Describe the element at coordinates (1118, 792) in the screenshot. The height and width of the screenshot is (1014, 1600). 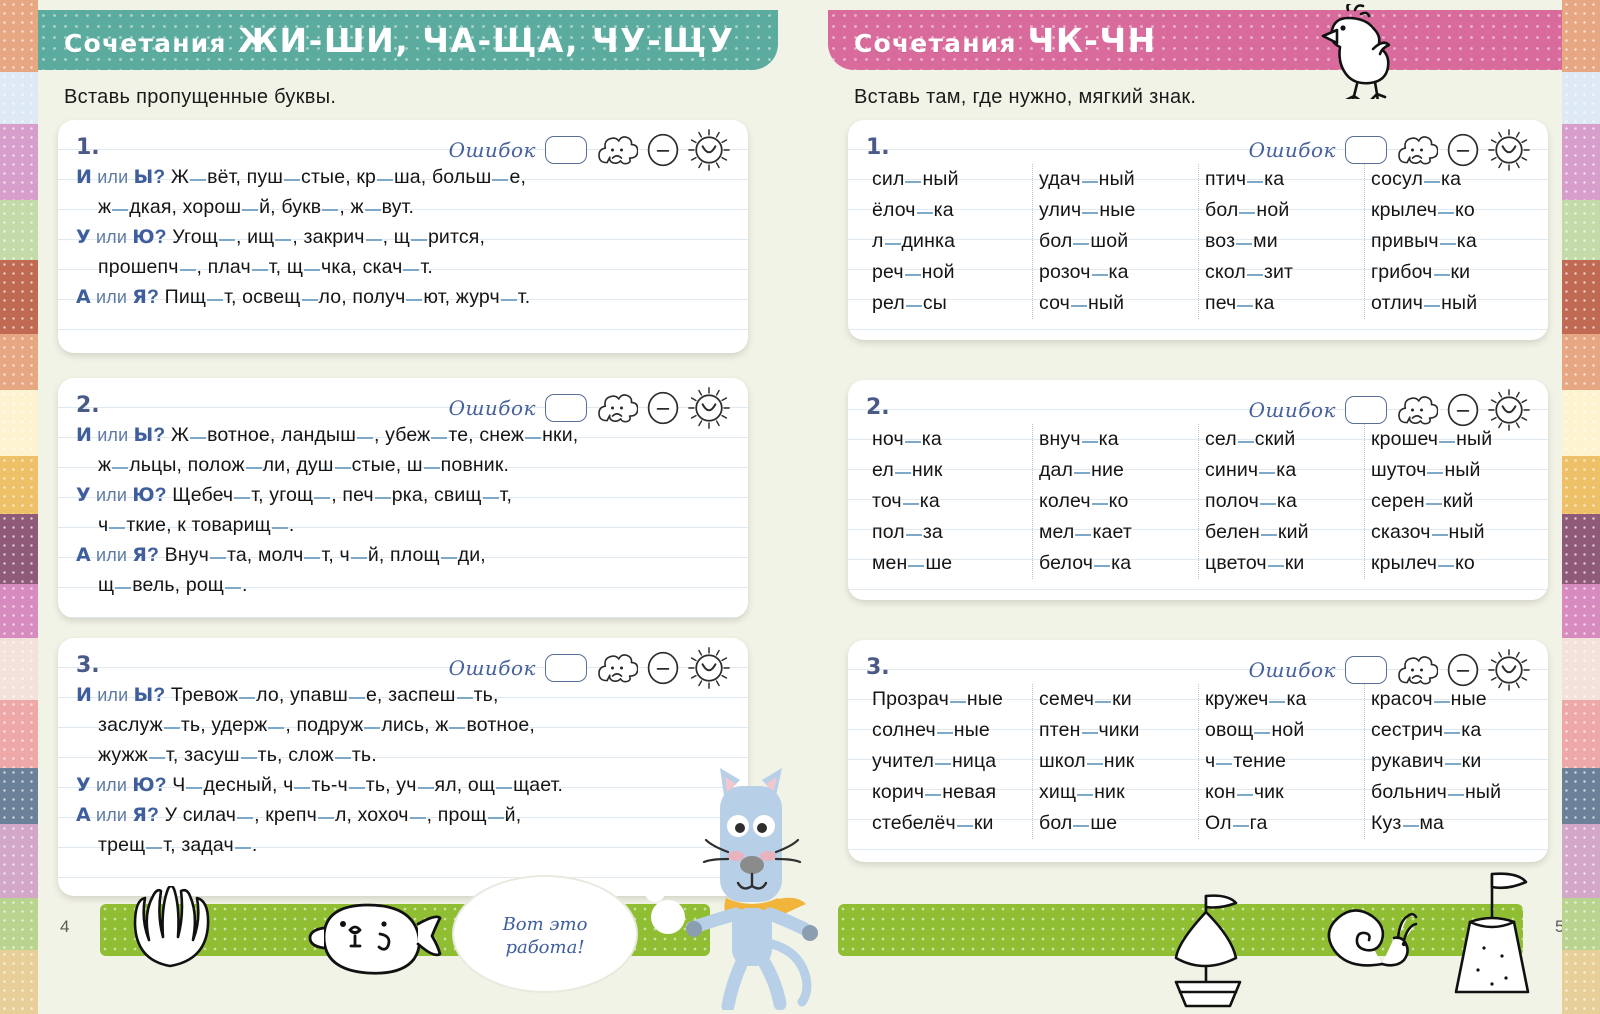
I see `word-cell: хищ ник` at that location.